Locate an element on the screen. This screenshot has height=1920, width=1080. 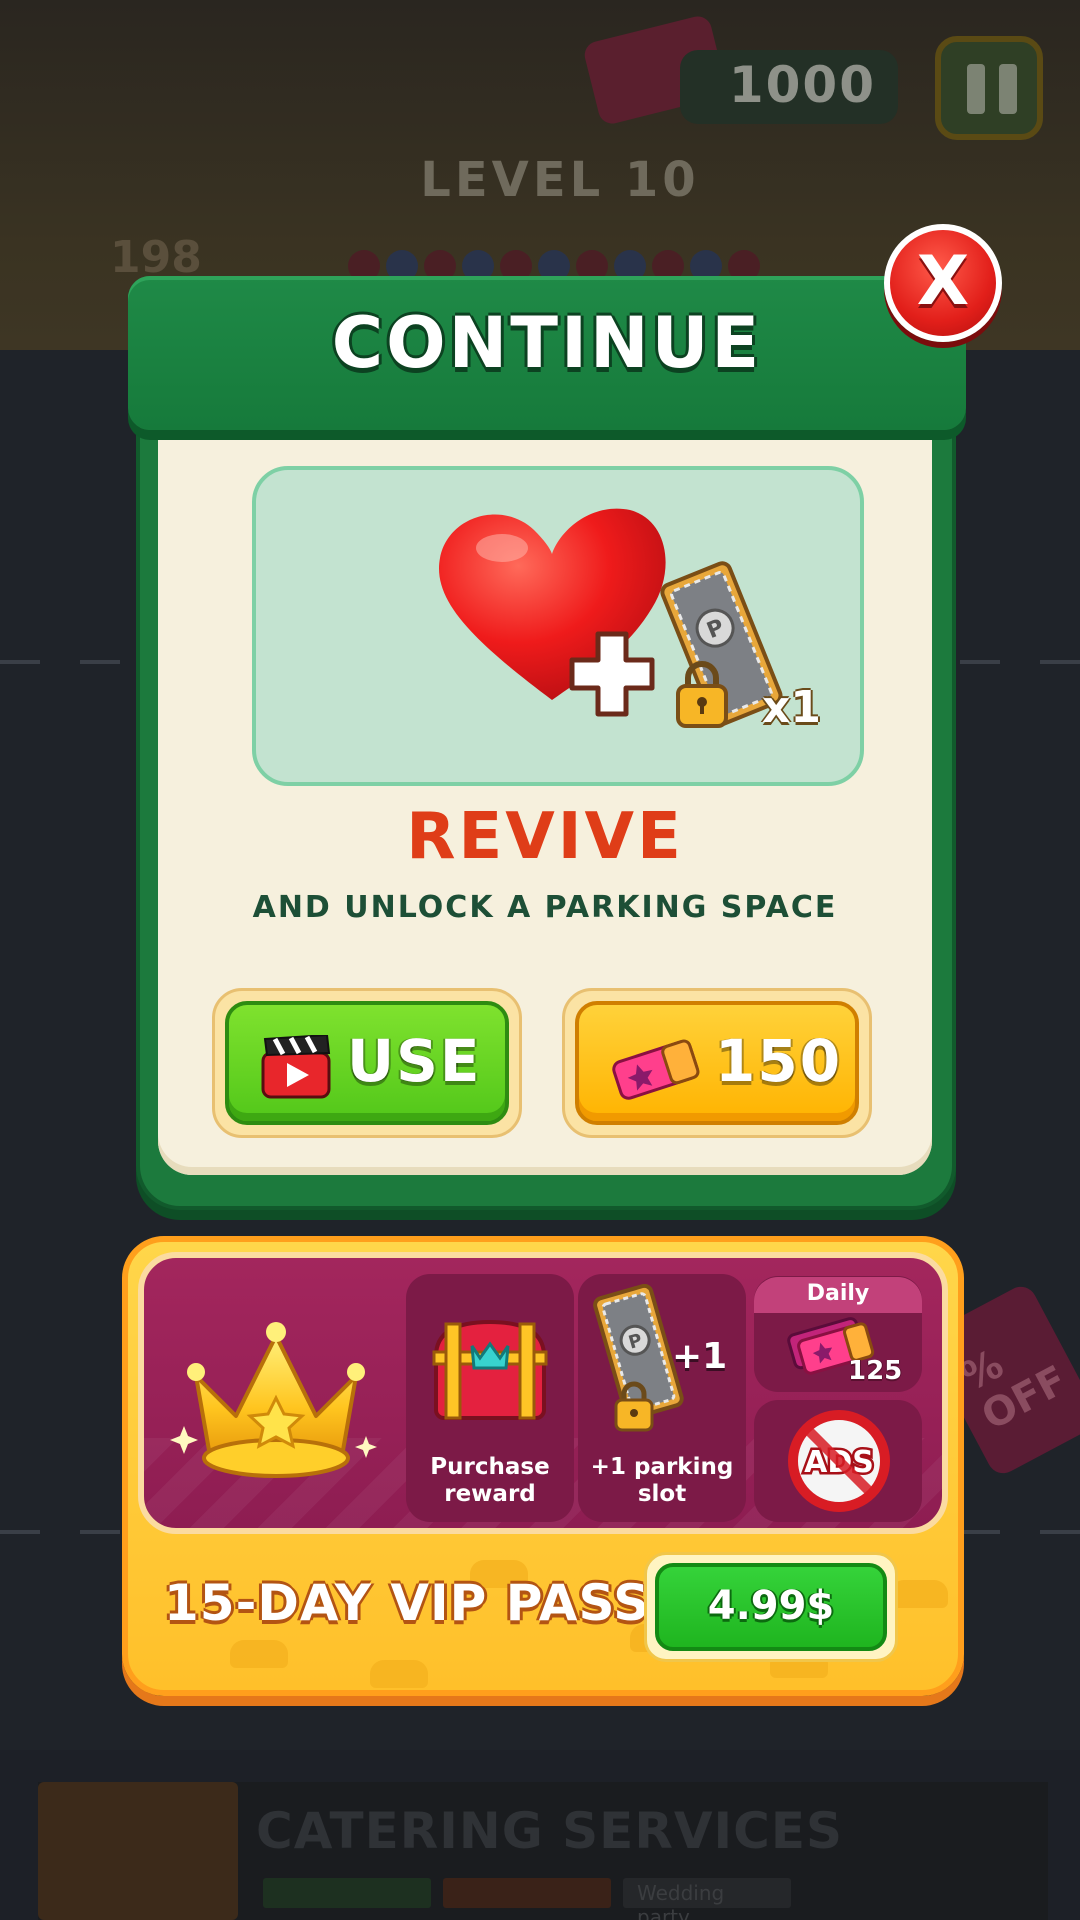
ad-banner: CATERING SERVICES Wedding party is located at coordinates (543, 1851).